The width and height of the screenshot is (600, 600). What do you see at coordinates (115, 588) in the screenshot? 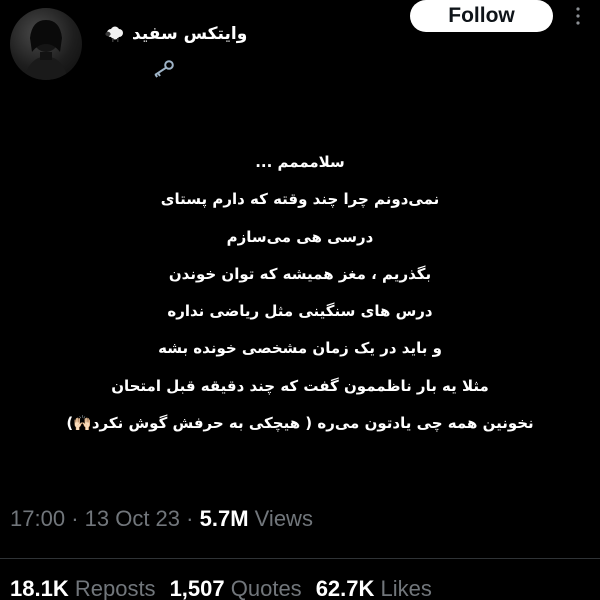
I see `reposts-label: Reposts` at bounding box center [115, 588].